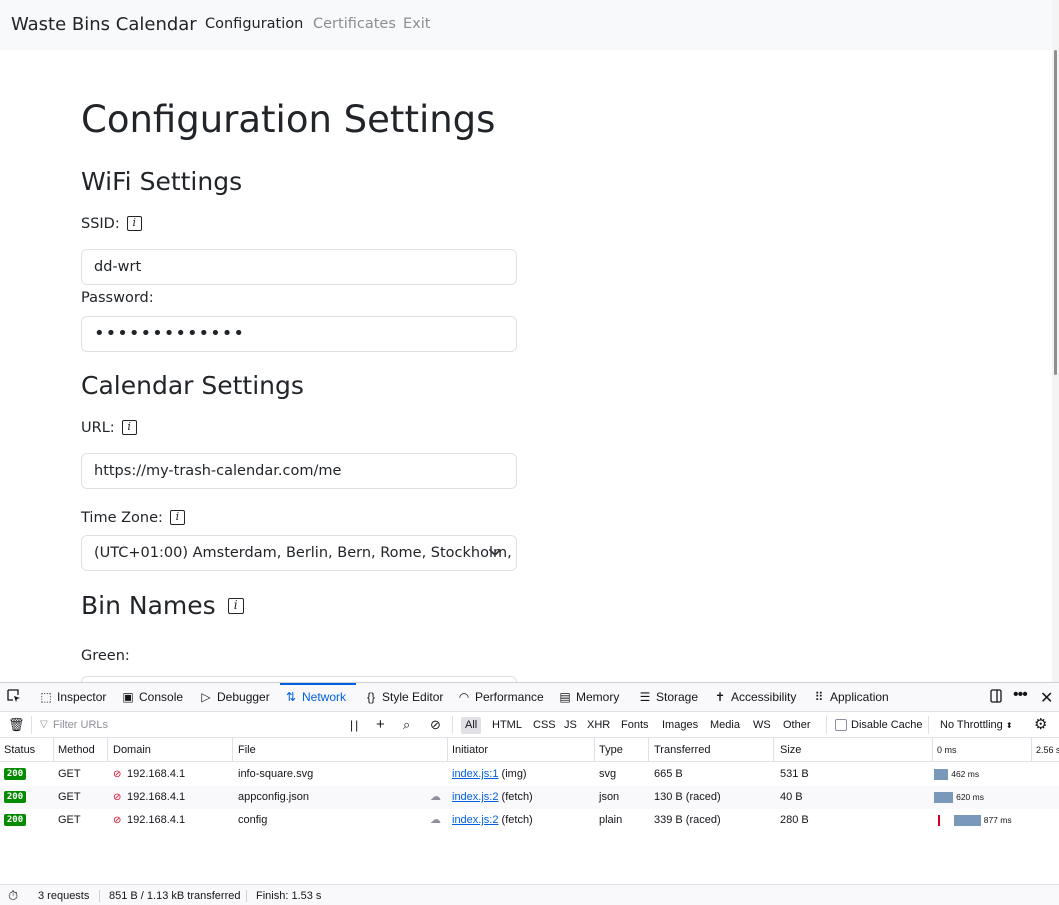 This screenshot has height=905, width=1059. I want to click on column-type: Type, so click(611, 750).